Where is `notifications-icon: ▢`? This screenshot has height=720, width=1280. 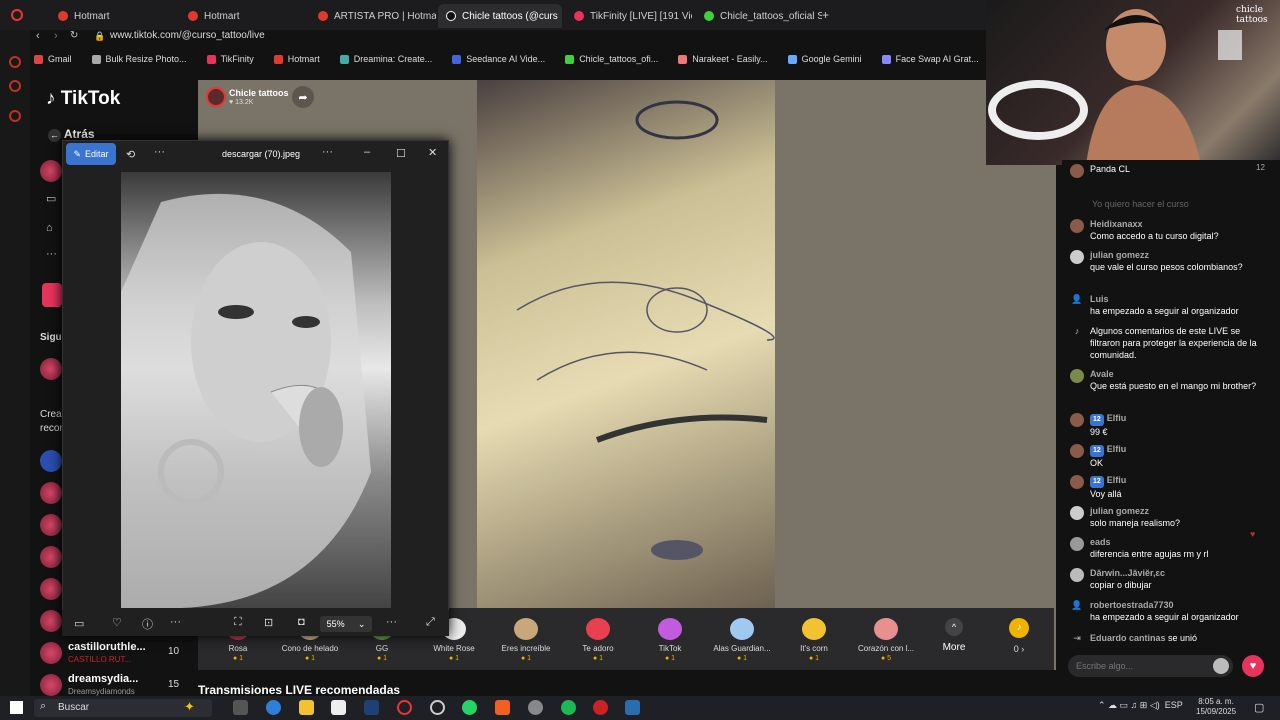 notifications-icon: ▢ is located at coordinates (1259, 707).